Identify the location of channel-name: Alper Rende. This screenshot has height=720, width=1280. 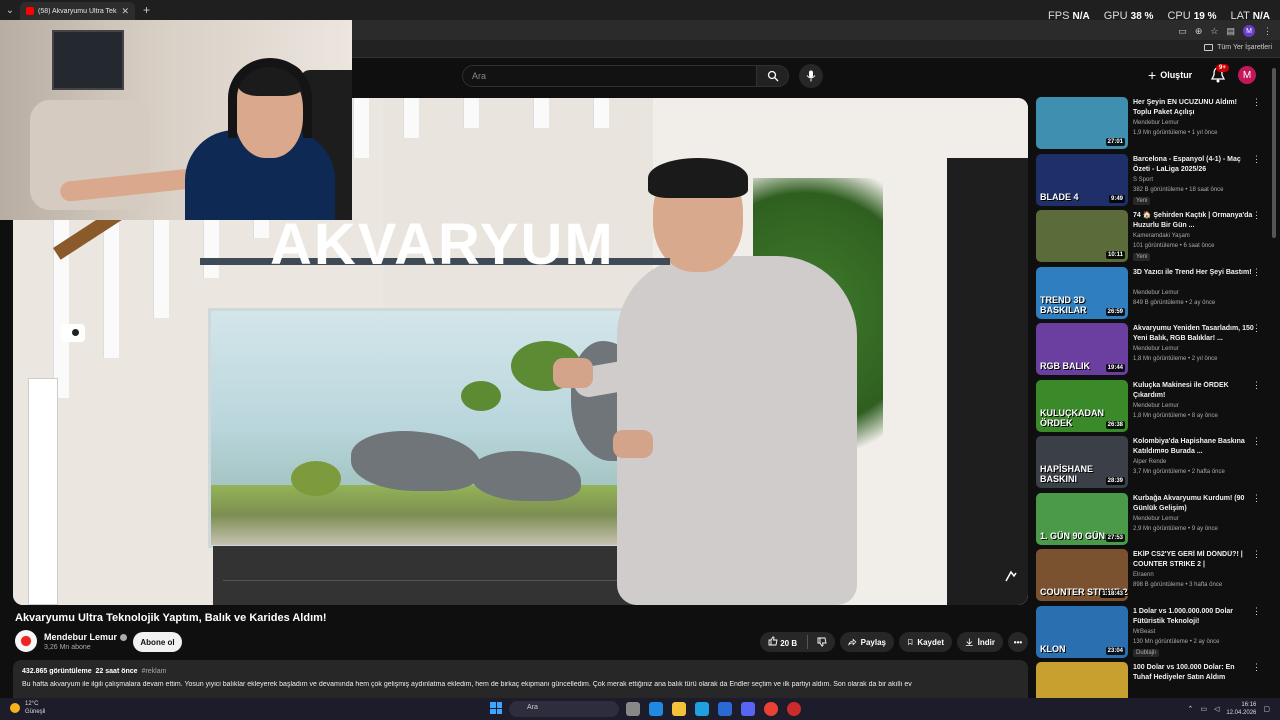
(1149, 462).